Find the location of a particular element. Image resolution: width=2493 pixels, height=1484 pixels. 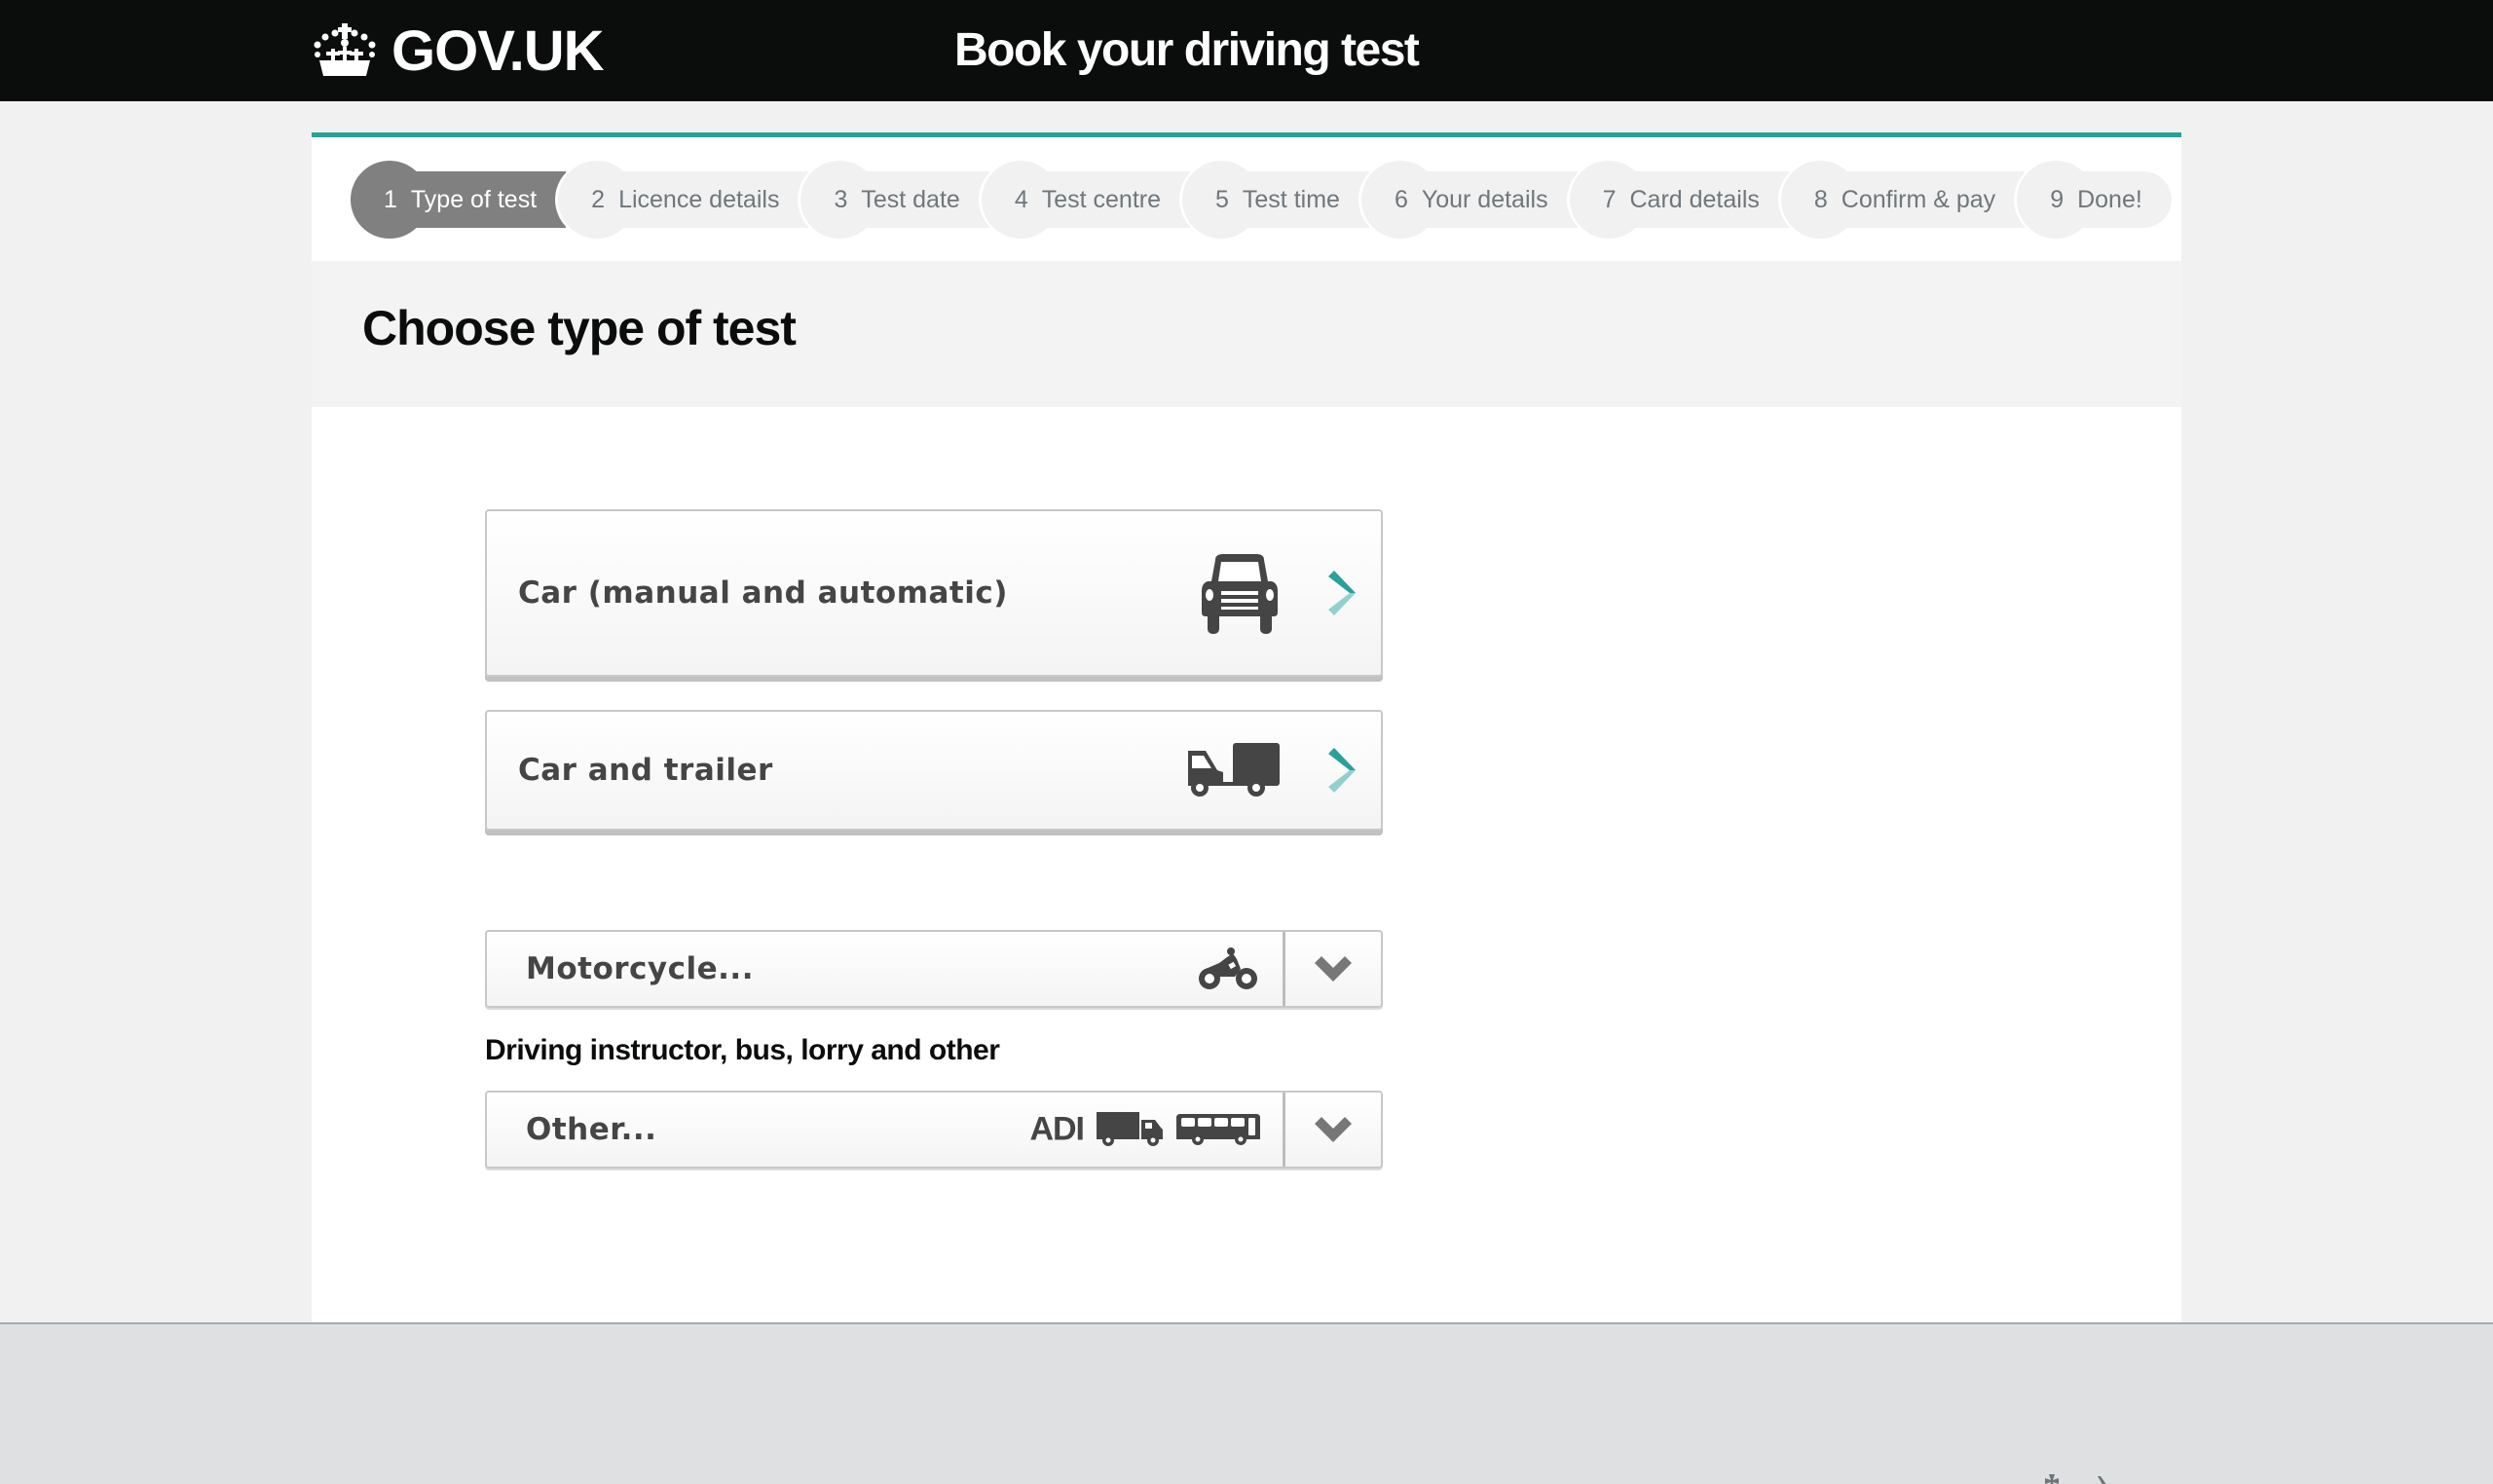

step-number: 9 is located at coordinates (2058, 199).